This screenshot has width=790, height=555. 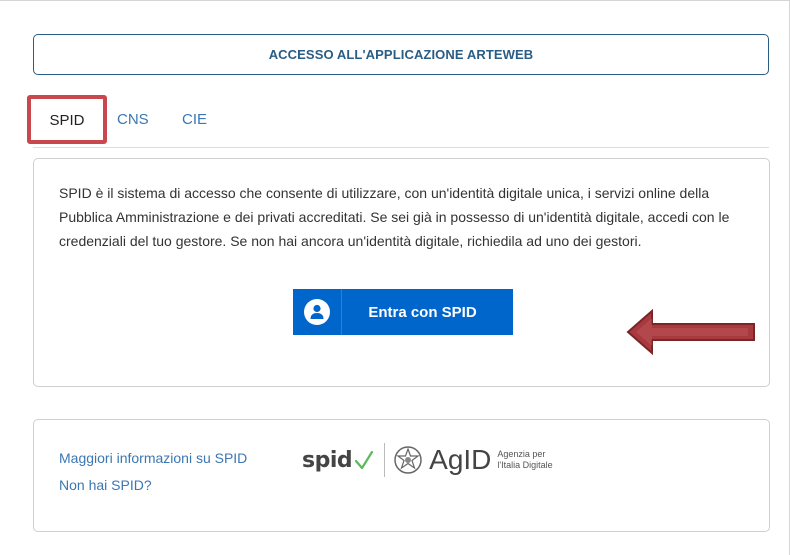 I want to click on tab-cns: CNS, so click(x=133, y=119).